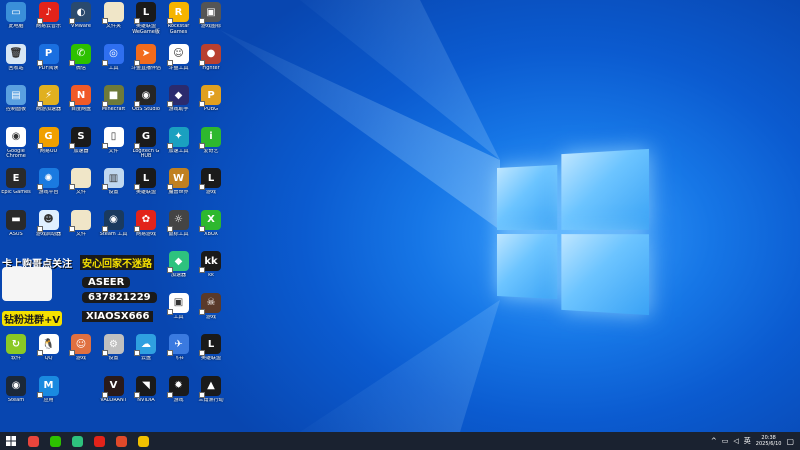 Image resolution: width=800 pixels, height=450 pixels. What do you see at coordinates (16, 53) in the screenshot?
I see `app-glyph: 🗑` at bounding box center [16, 53].